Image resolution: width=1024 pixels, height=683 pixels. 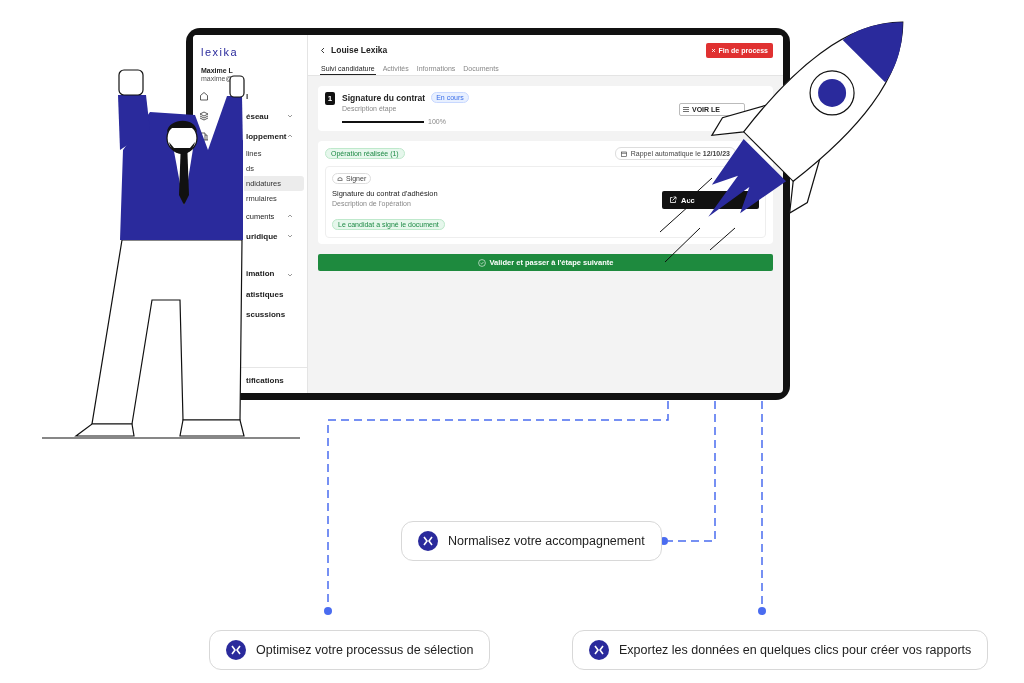 I want to click on callout-text: Optimisez votre processus de sélection, so click(x=365, y=650).